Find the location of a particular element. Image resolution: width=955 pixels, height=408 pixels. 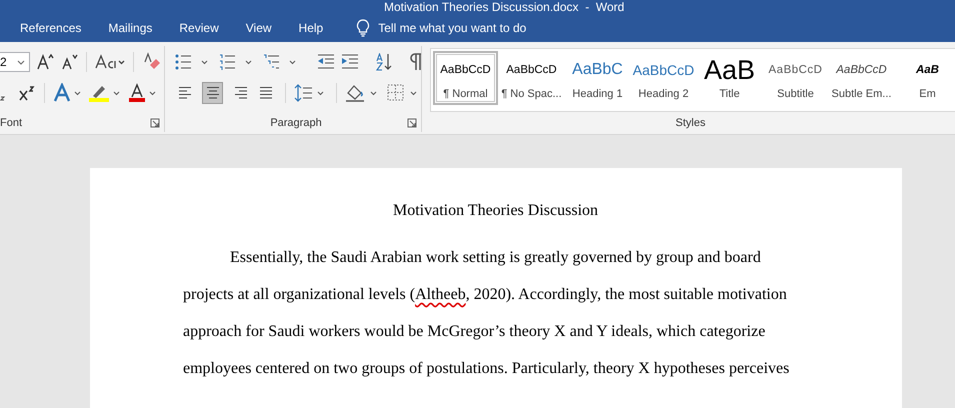

clear-formatting-icon is located at coordinates (152, 62).